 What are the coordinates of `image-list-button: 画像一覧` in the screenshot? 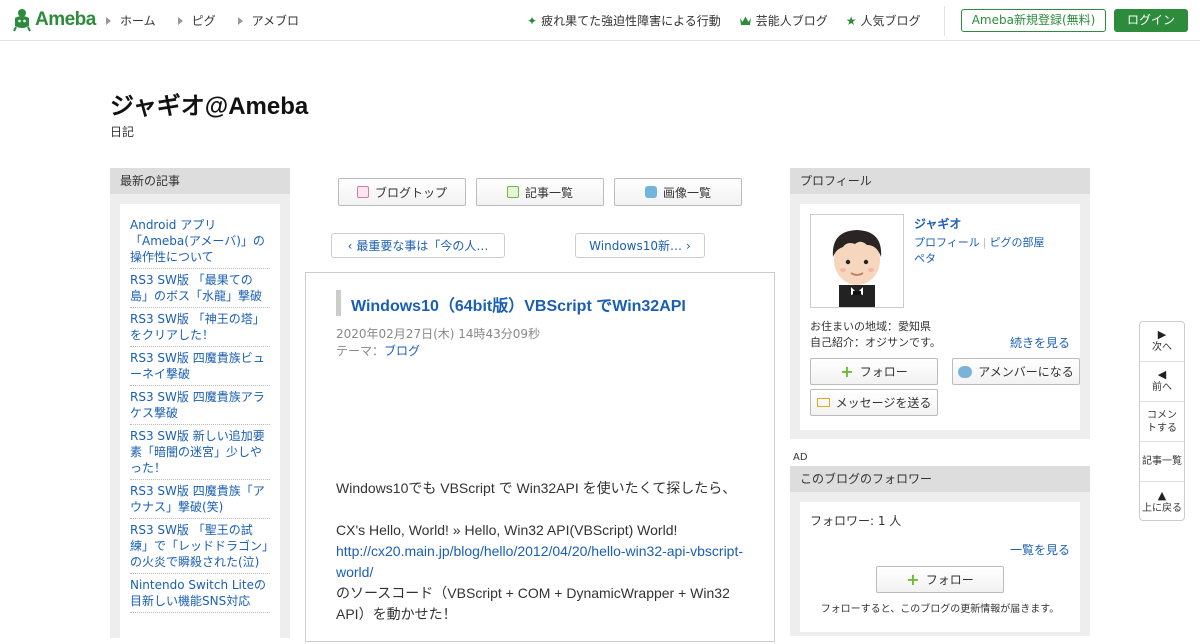 It's located at (678, 192).